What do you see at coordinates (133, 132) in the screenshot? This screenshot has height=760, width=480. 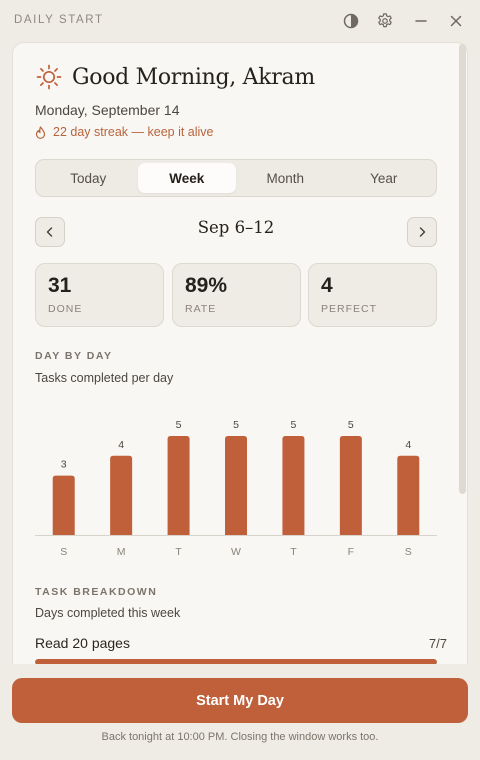 I see `streak-text: 22 day streak — keep it alive` at bounding box center [133, 132].